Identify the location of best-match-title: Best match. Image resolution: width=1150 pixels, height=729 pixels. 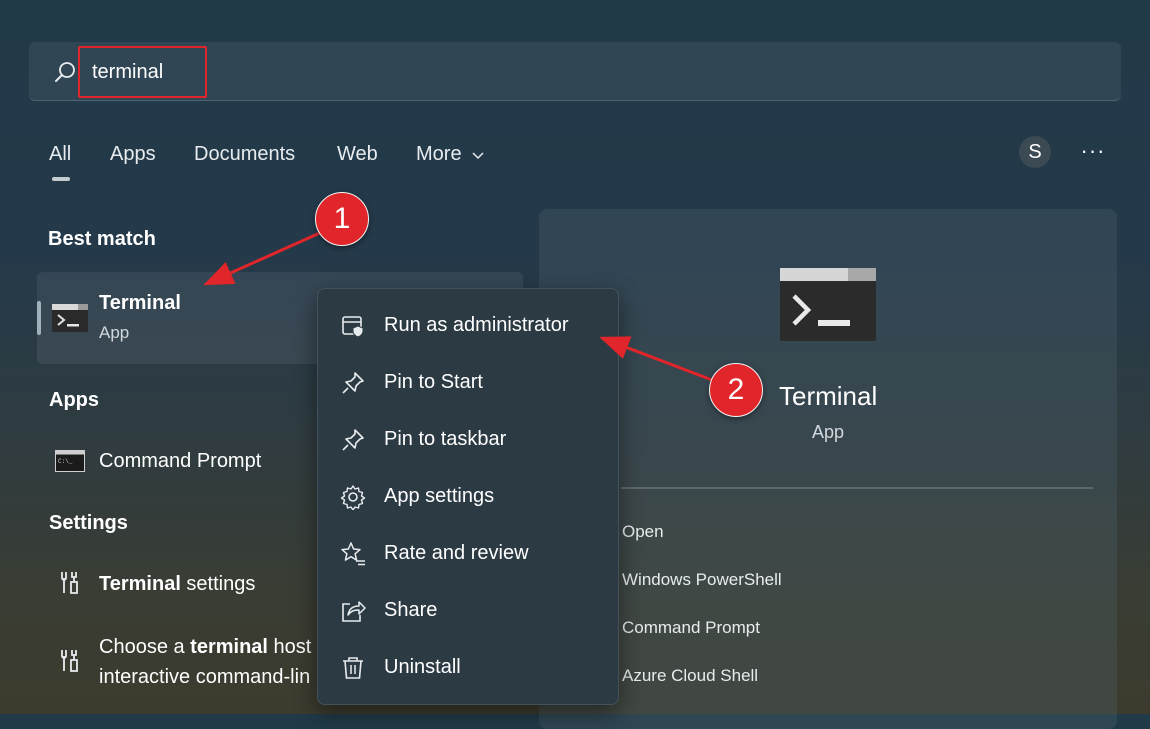
(102, 239).